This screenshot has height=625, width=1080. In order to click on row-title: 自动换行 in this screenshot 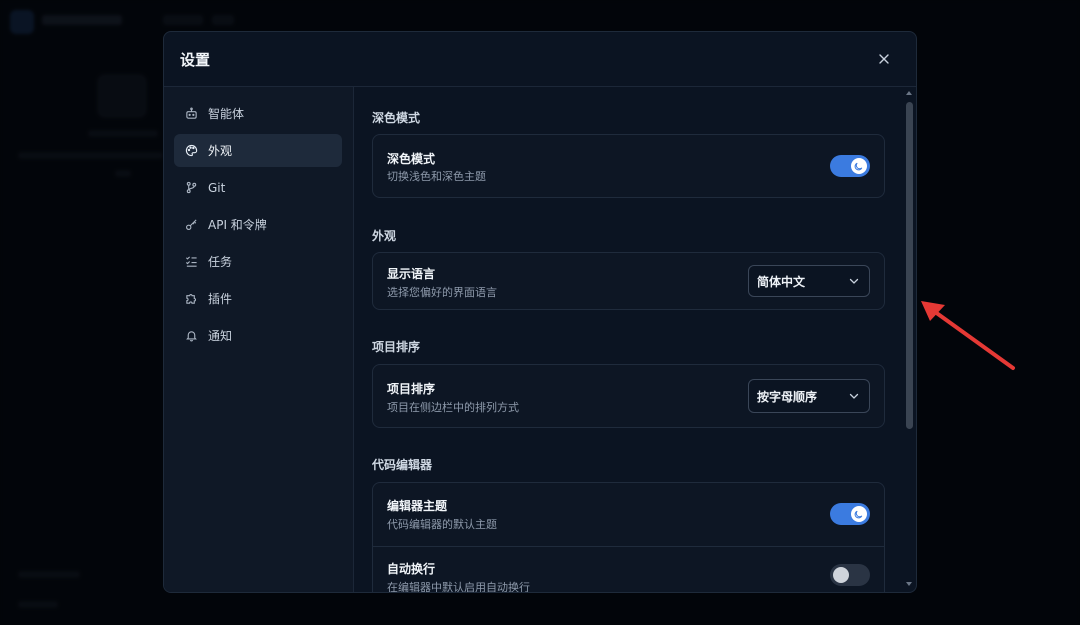, I will do `click(411, 569)`.